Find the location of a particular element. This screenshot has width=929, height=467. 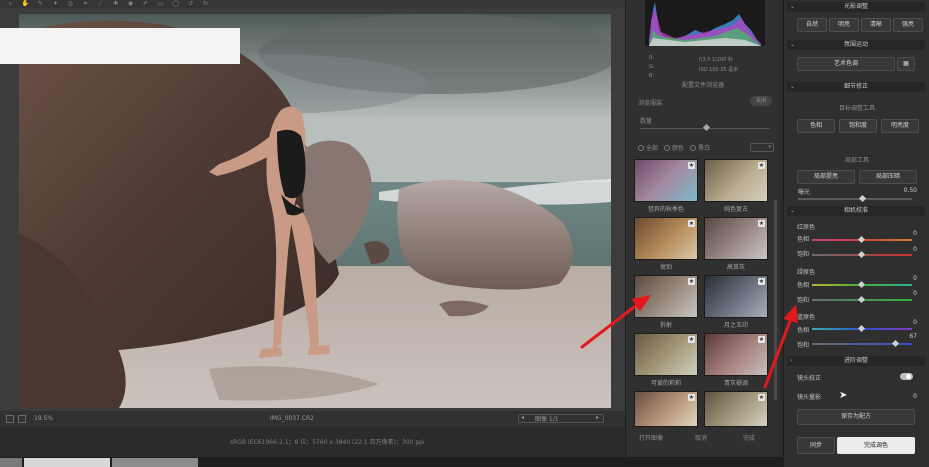

green-sat-label: 饱和 is located at coordinates (803, 300).